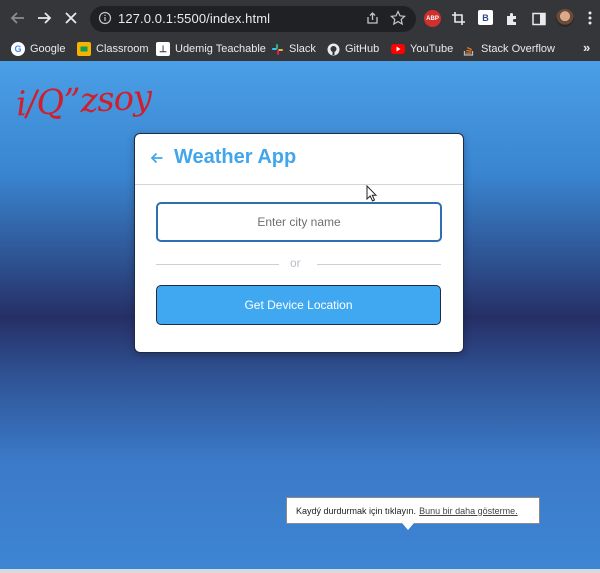 This screenshot has width=600, height=573. I want to click on profile-avatar, so click(565, 18).